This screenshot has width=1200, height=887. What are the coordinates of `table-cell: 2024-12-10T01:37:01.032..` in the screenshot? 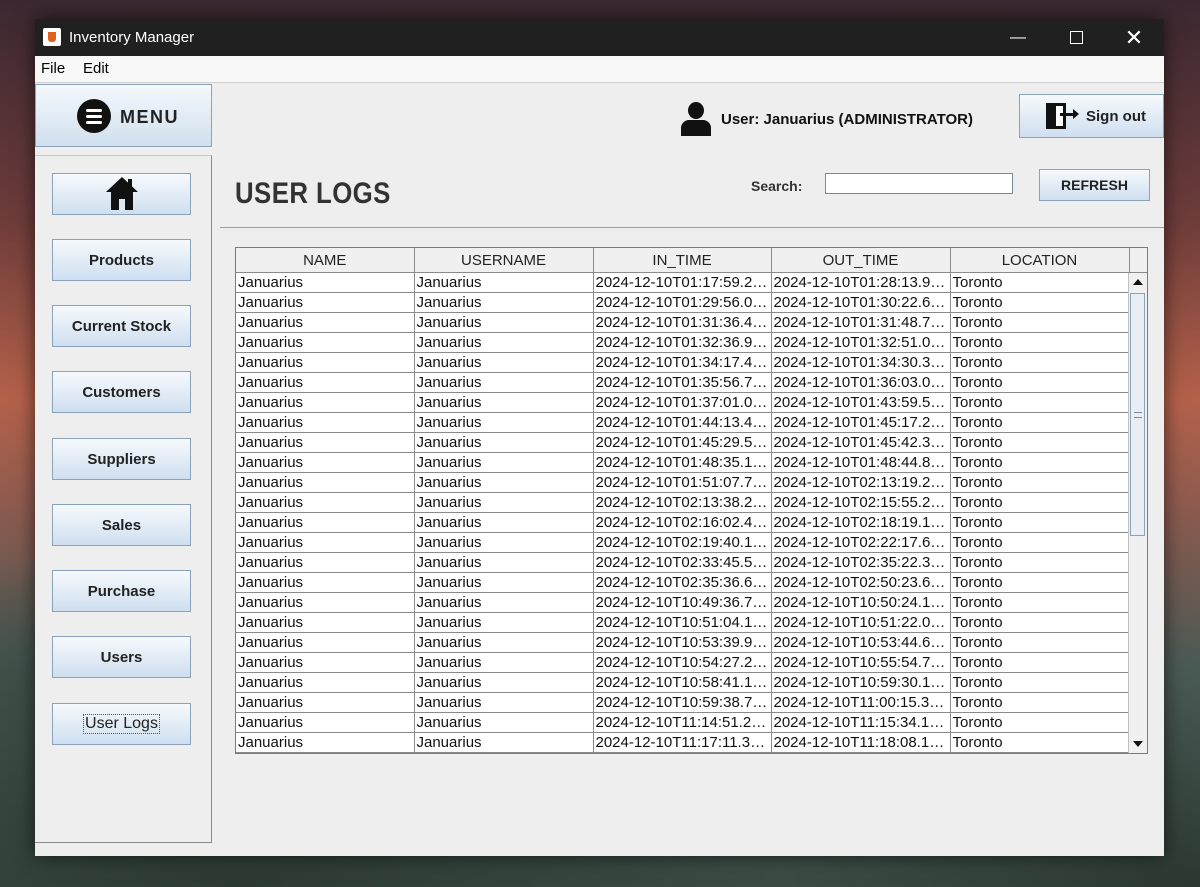 It's located at (682, 402).